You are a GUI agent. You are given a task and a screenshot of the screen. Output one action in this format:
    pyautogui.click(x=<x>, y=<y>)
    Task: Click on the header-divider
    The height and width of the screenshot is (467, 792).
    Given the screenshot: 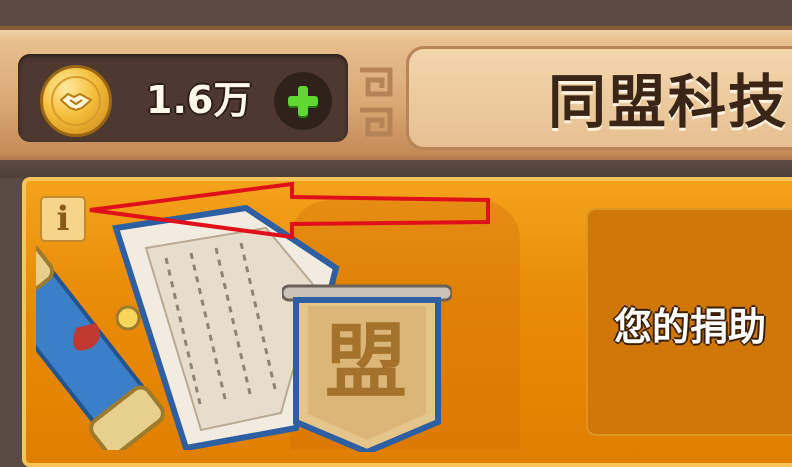 What is the action you would take?
    pyautogui.click(x=396, y=169)
    